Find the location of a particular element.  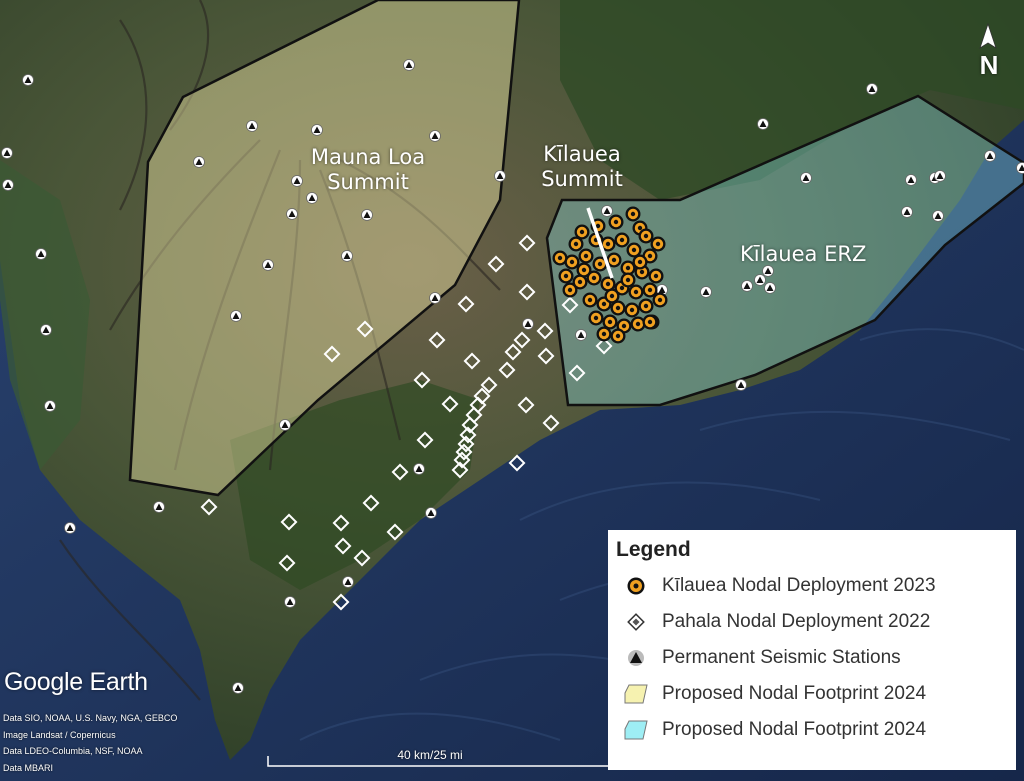

orange-ring-icon is located at coordinates (636, 586).